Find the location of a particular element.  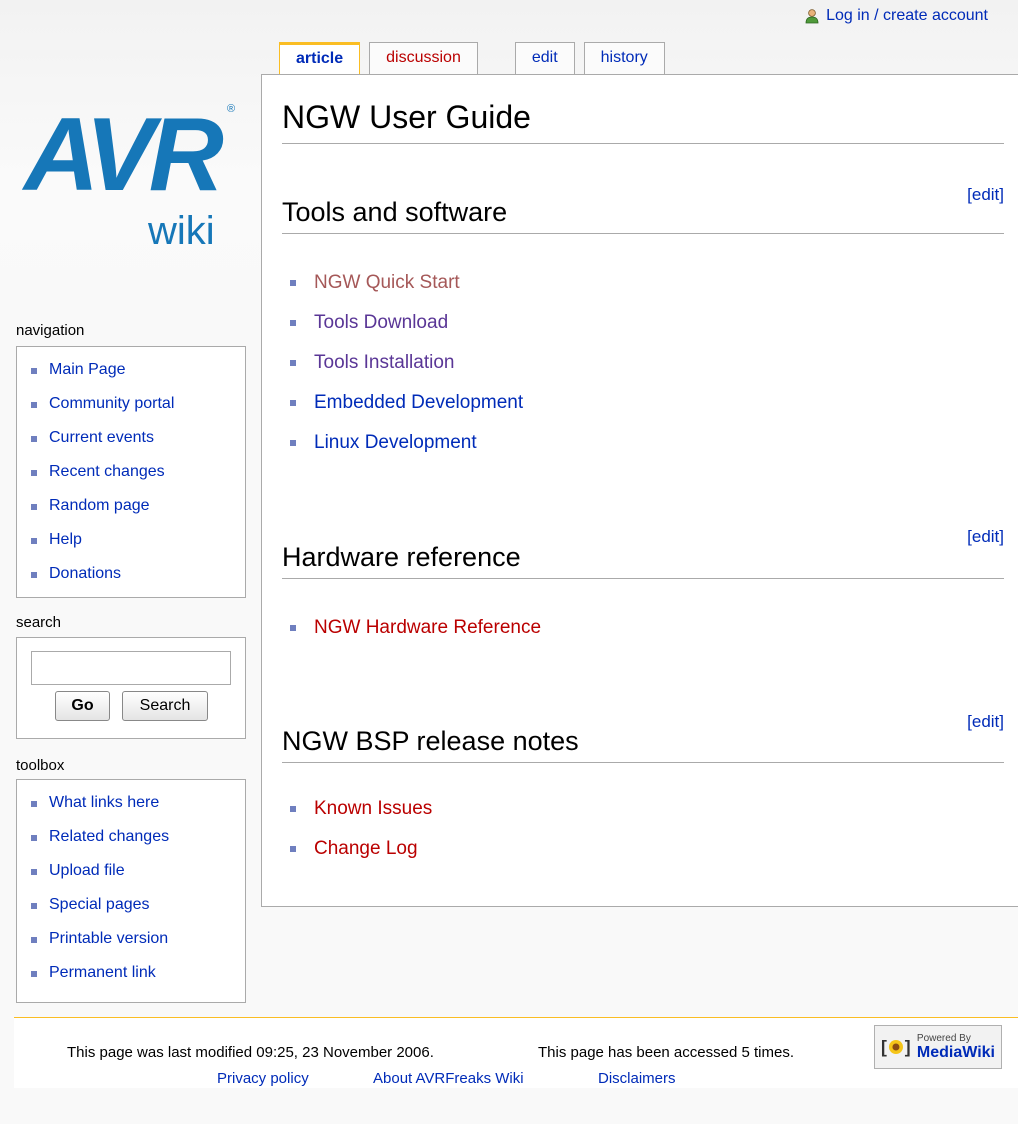

user-icon is located at coordinates (812, 16).